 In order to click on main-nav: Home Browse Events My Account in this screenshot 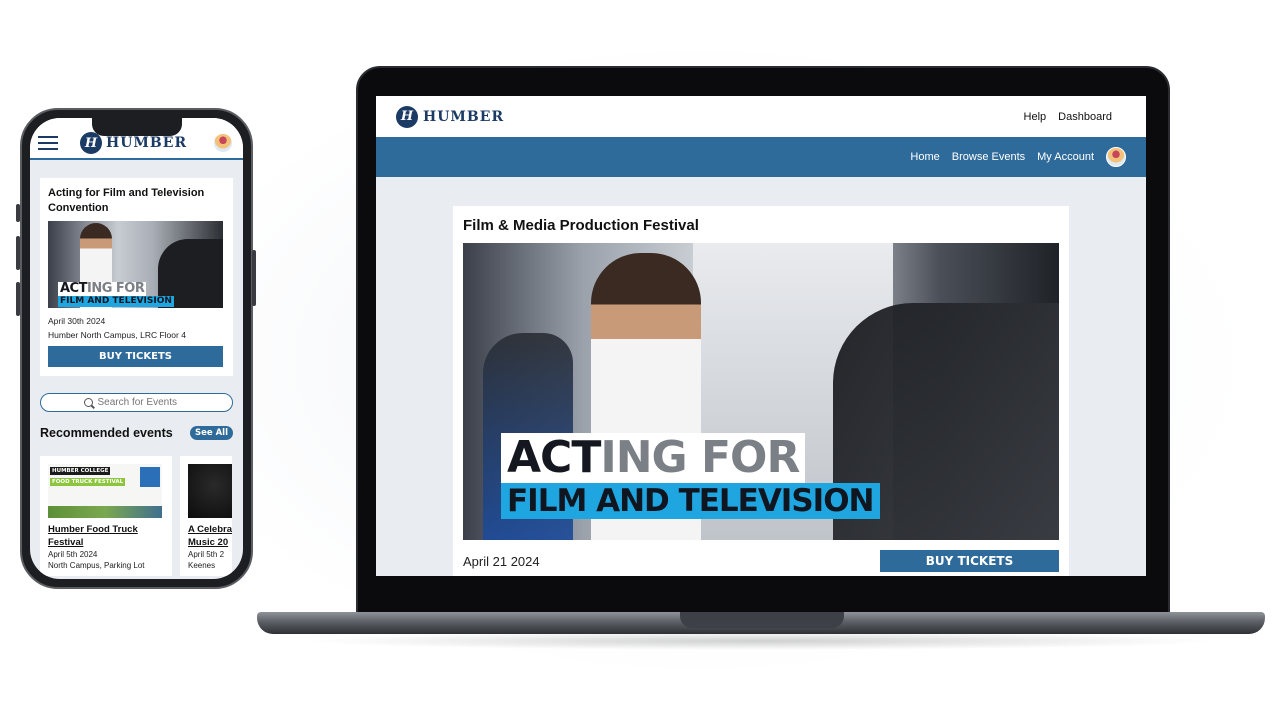, I will do `click(761, 157)`.